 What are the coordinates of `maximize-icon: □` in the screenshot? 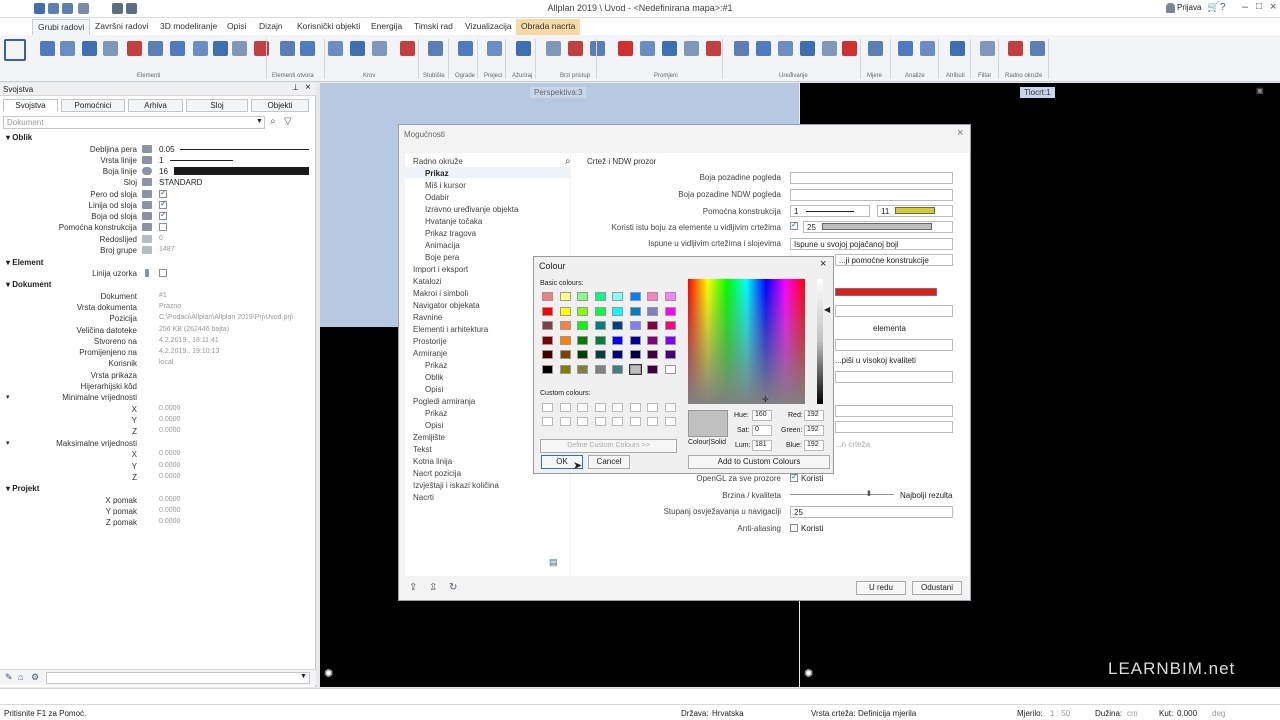 It's located at (1259, 6).